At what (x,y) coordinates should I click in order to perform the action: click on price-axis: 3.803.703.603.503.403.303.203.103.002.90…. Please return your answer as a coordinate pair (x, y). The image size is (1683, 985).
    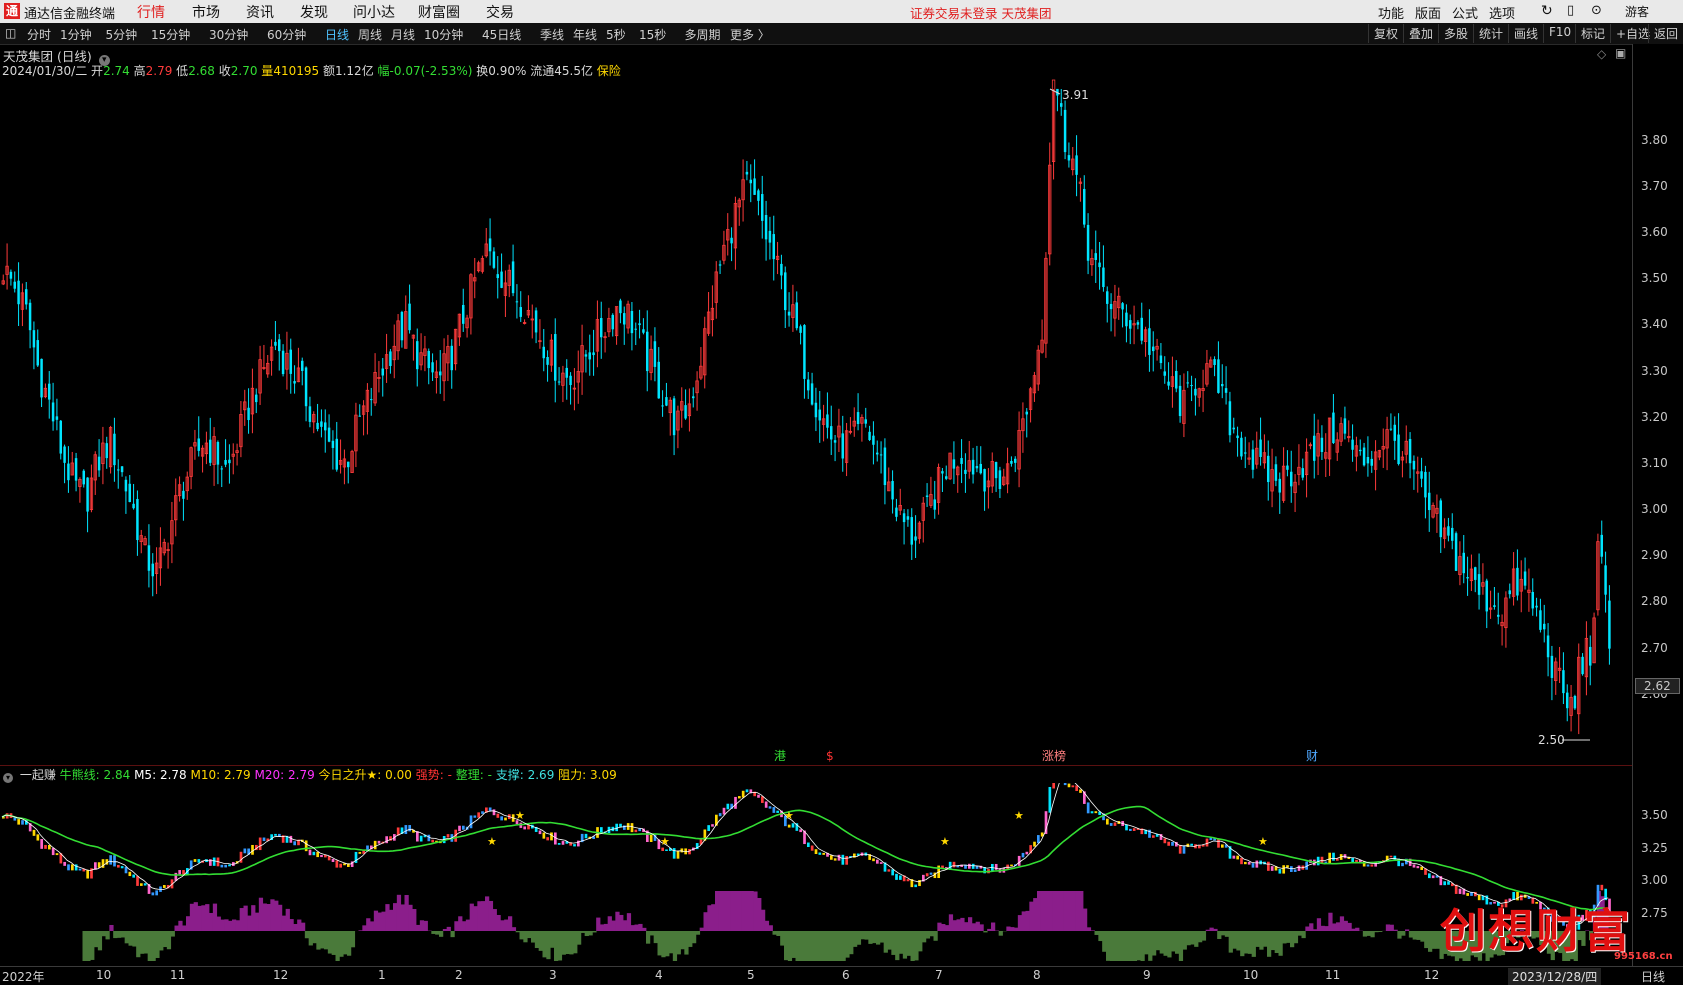
    Looking at the image, I should click on (1657, 513).